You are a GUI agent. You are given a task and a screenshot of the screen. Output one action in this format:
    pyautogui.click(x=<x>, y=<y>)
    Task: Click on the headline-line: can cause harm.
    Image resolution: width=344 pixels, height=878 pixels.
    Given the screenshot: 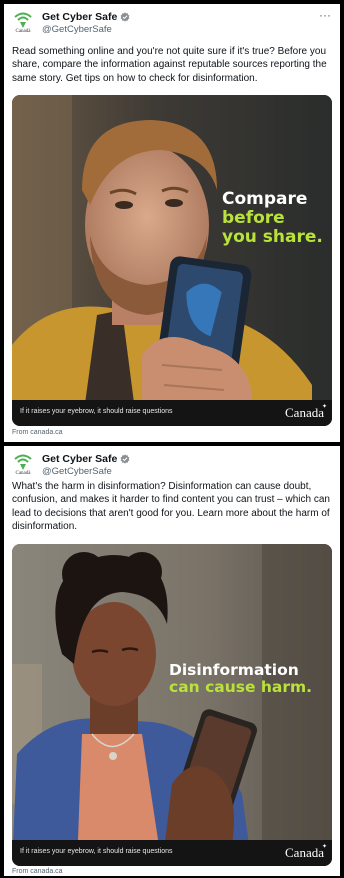 What is the action you would take?
    pyautogui.click(x=241, y=687)
    